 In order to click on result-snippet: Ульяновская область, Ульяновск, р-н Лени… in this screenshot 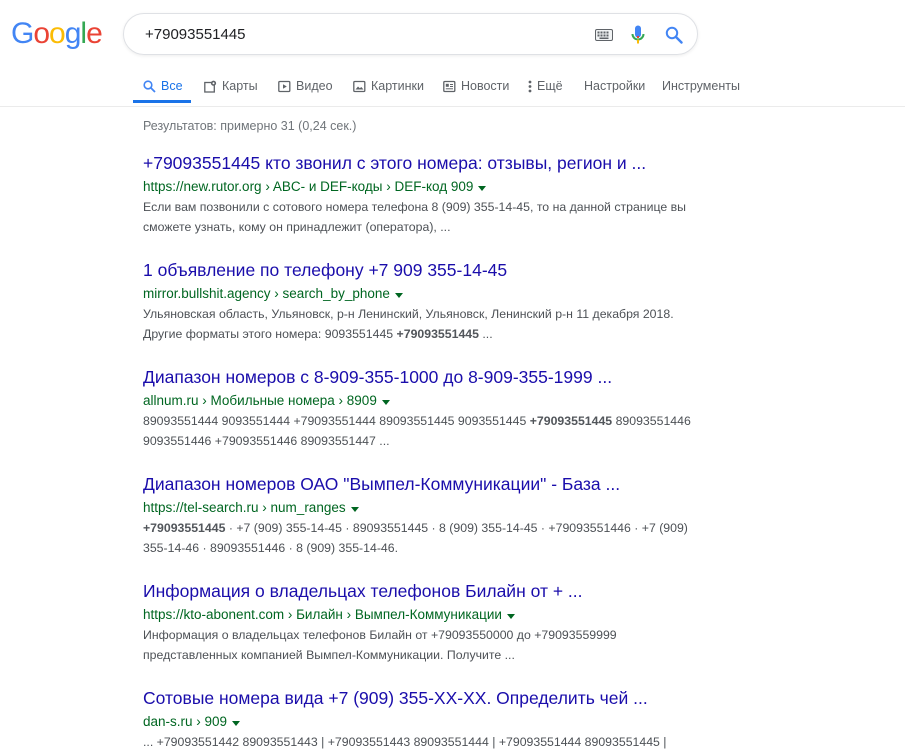, I will do `click(423, 324)`.